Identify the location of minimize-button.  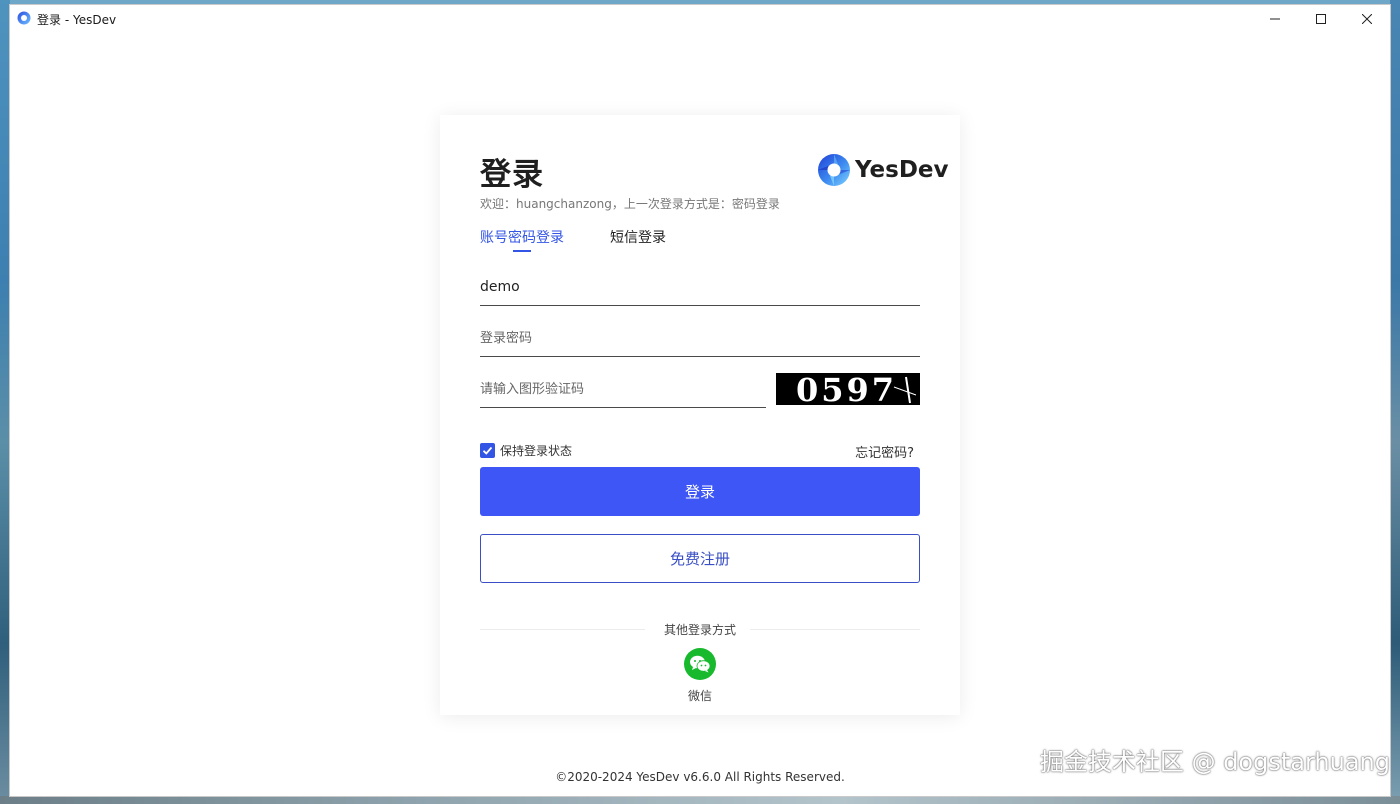
(1275, 19).